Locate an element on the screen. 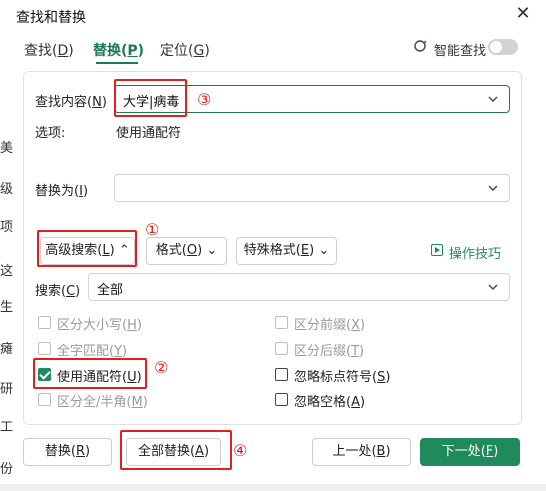 This screenshot has height=491, width=546. prefix-text: 区分前缀 is located at coordinates (320, 325).